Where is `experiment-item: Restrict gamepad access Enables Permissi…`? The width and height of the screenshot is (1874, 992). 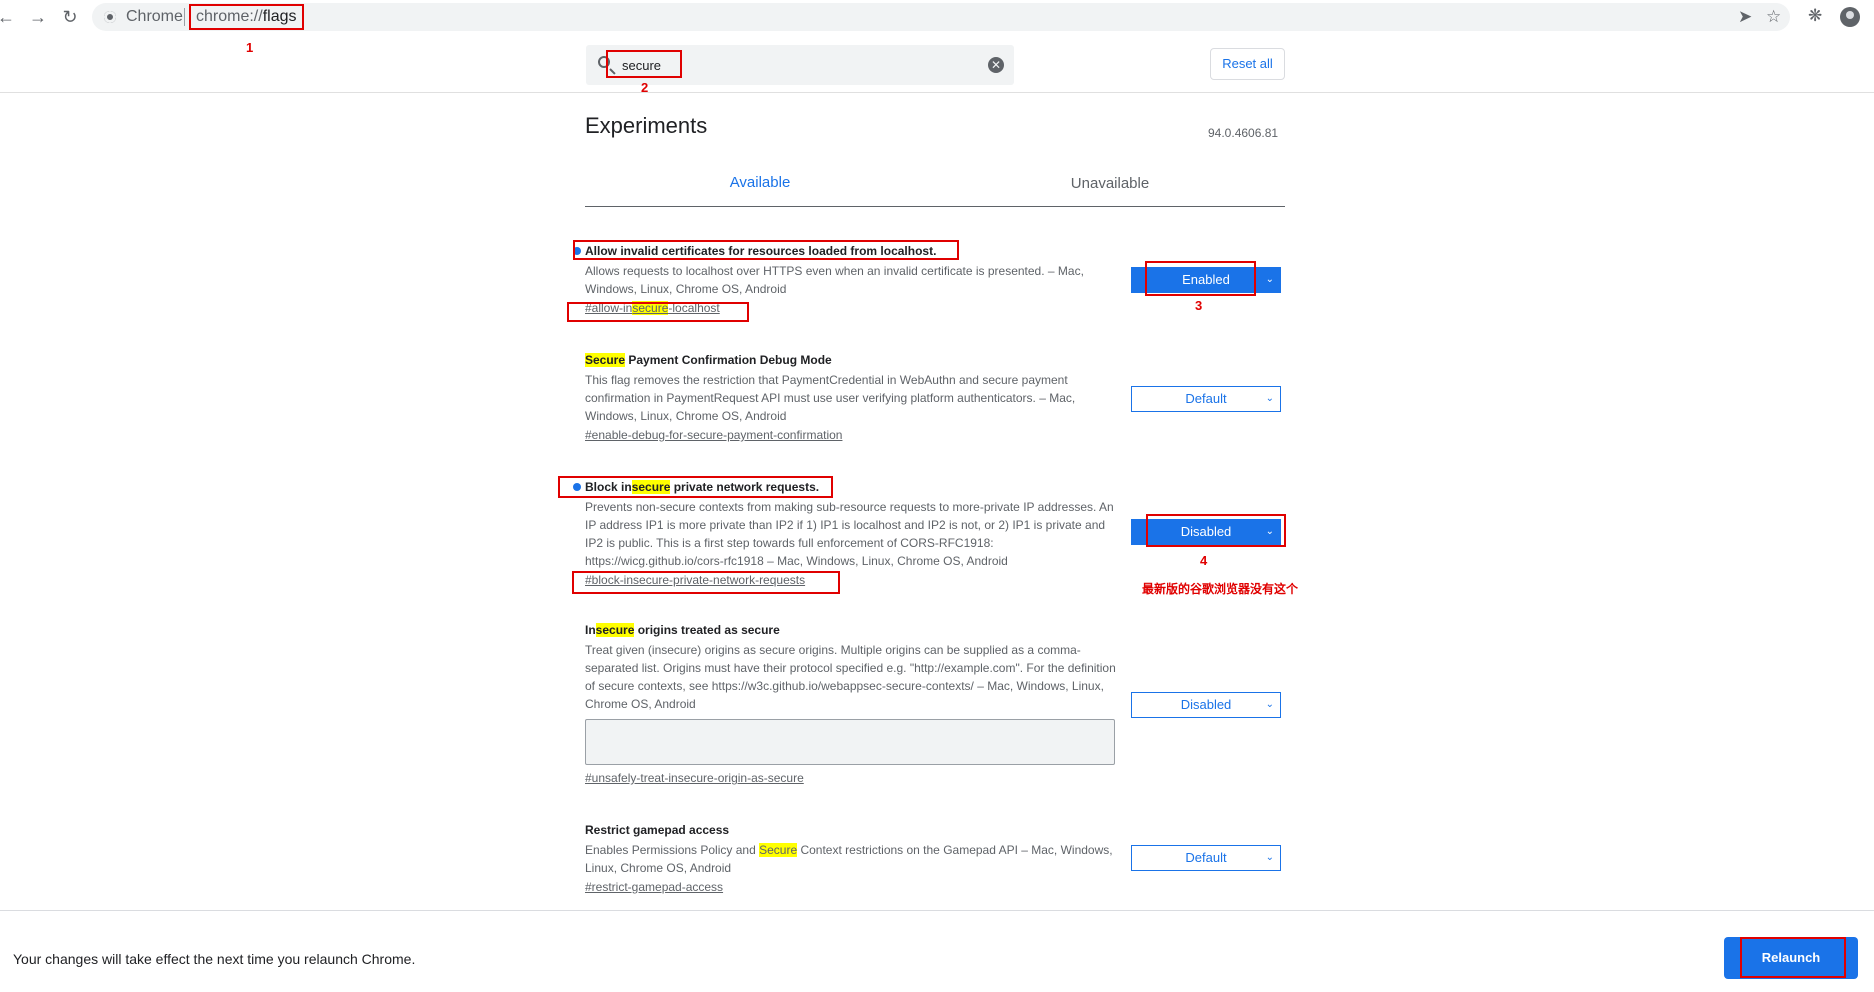 experiment-item: Restrict gamepad access Enables Permissi… is located at coordinates (855, 859).